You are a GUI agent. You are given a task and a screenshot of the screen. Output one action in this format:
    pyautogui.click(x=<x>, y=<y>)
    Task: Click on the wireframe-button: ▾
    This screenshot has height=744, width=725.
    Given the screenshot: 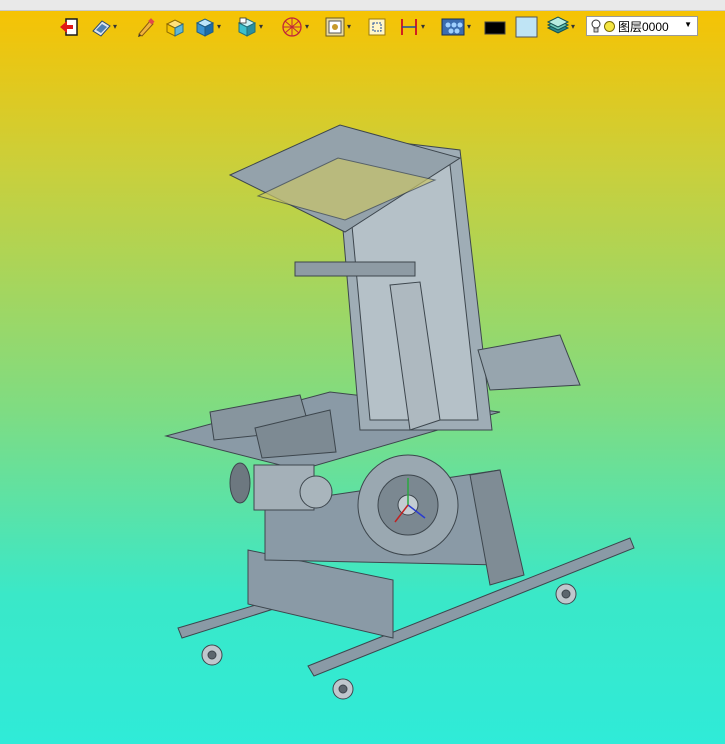 What is the action you would take?
    pyautogui.click(x=294, y=27)
    